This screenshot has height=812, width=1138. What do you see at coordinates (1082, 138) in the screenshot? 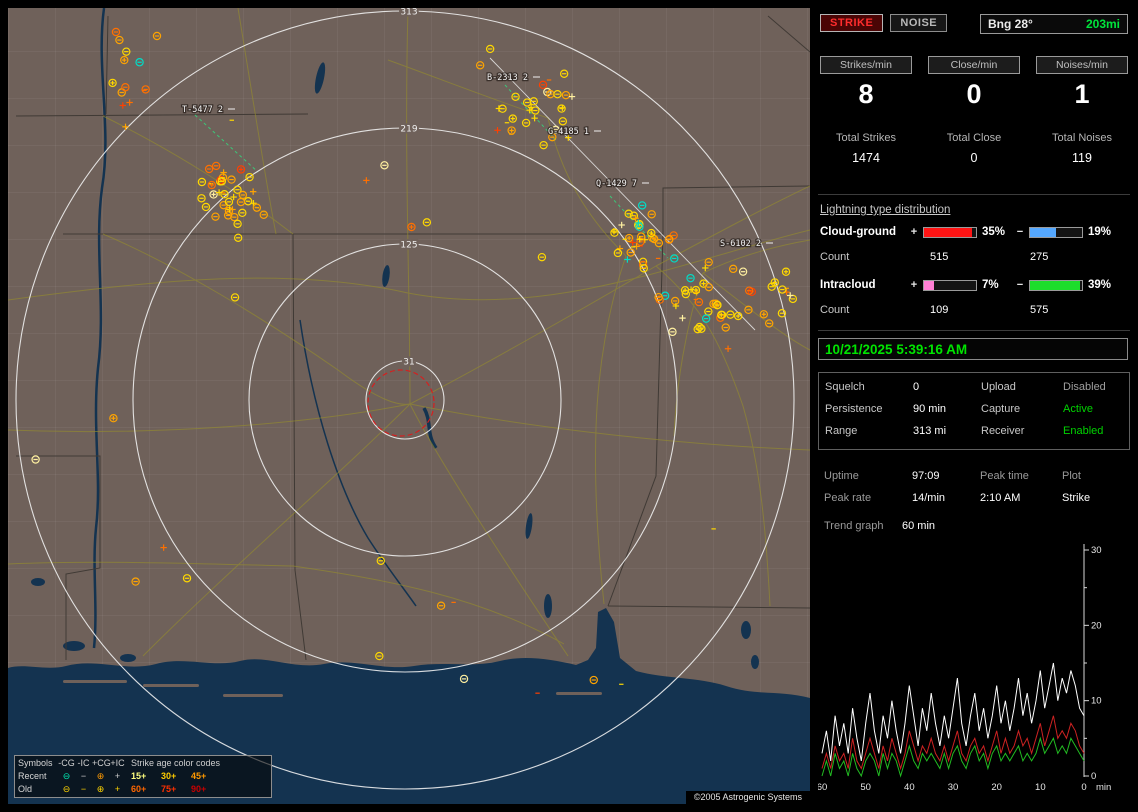
I see `total-noises-label: Total Noises` at bounding box center [1082, 138].